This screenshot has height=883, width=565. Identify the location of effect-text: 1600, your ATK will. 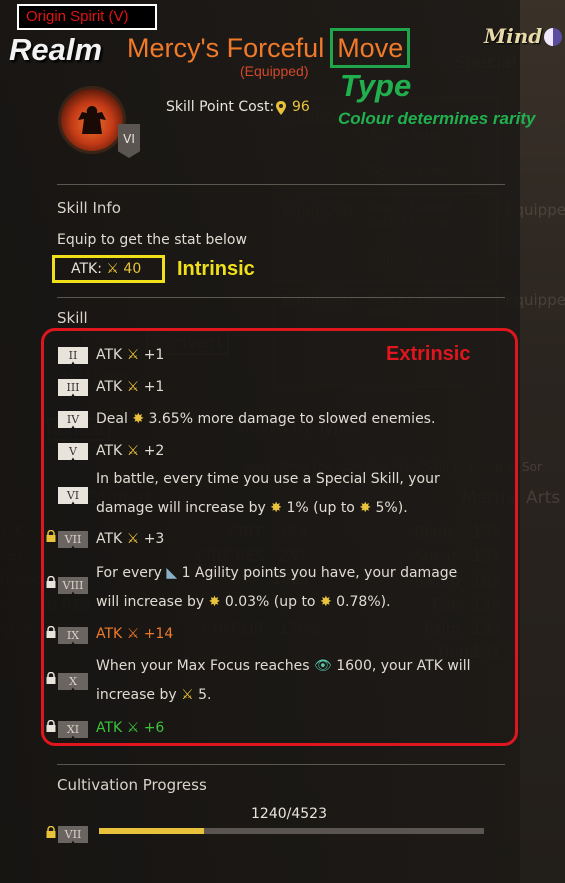
(403, 666).